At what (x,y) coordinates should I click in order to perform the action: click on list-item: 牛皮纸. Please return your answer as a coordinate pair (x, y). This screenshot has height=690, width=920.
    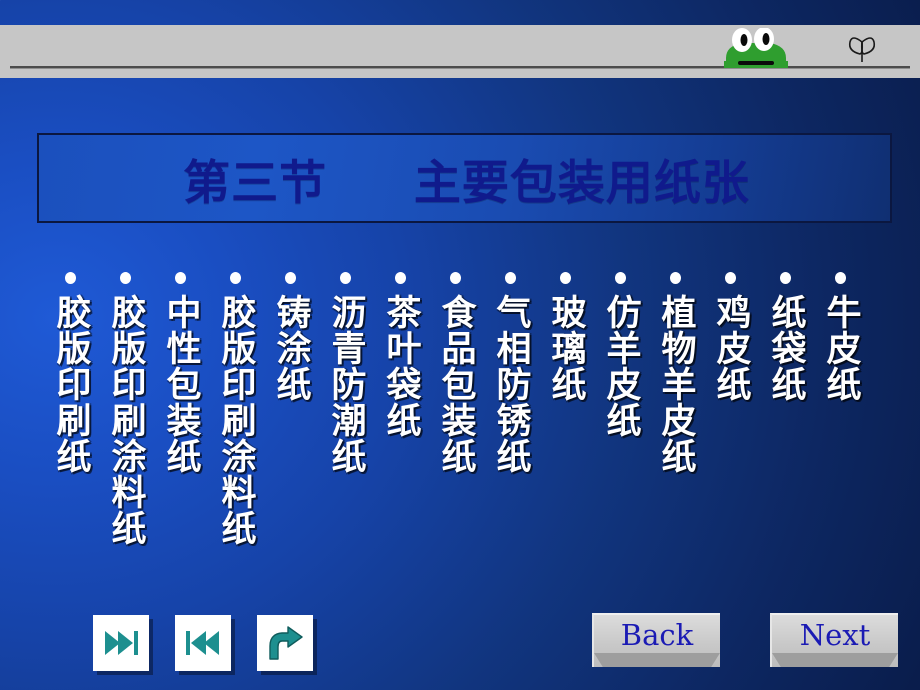
    Looking at the image, I should click on (840, 337).